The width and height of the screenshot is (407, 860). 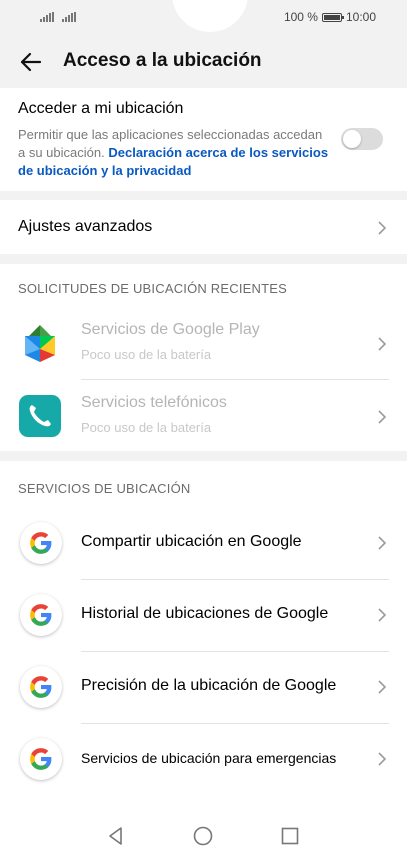 What do you see at coordinates (162, 60) in the screenshot?
I see `page-title: Acceso a la ubicación` at bounding box center [162, 60].